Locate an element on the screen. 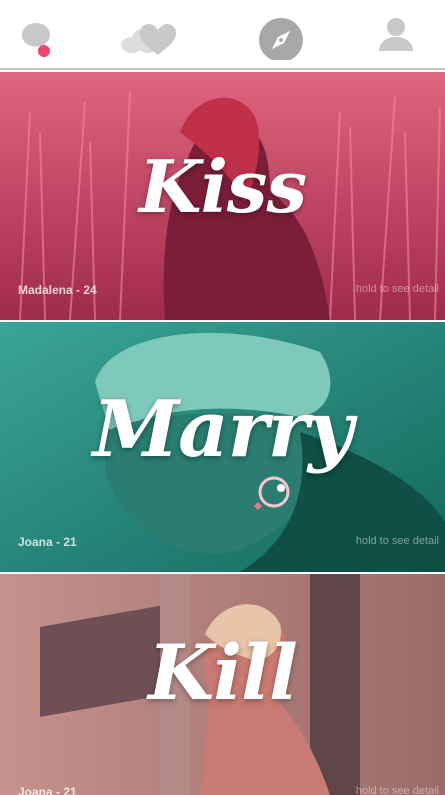 Image resolution: width=445 pixels, height=795 pixels. nav-chat-button is located at coordinates (36, 36).